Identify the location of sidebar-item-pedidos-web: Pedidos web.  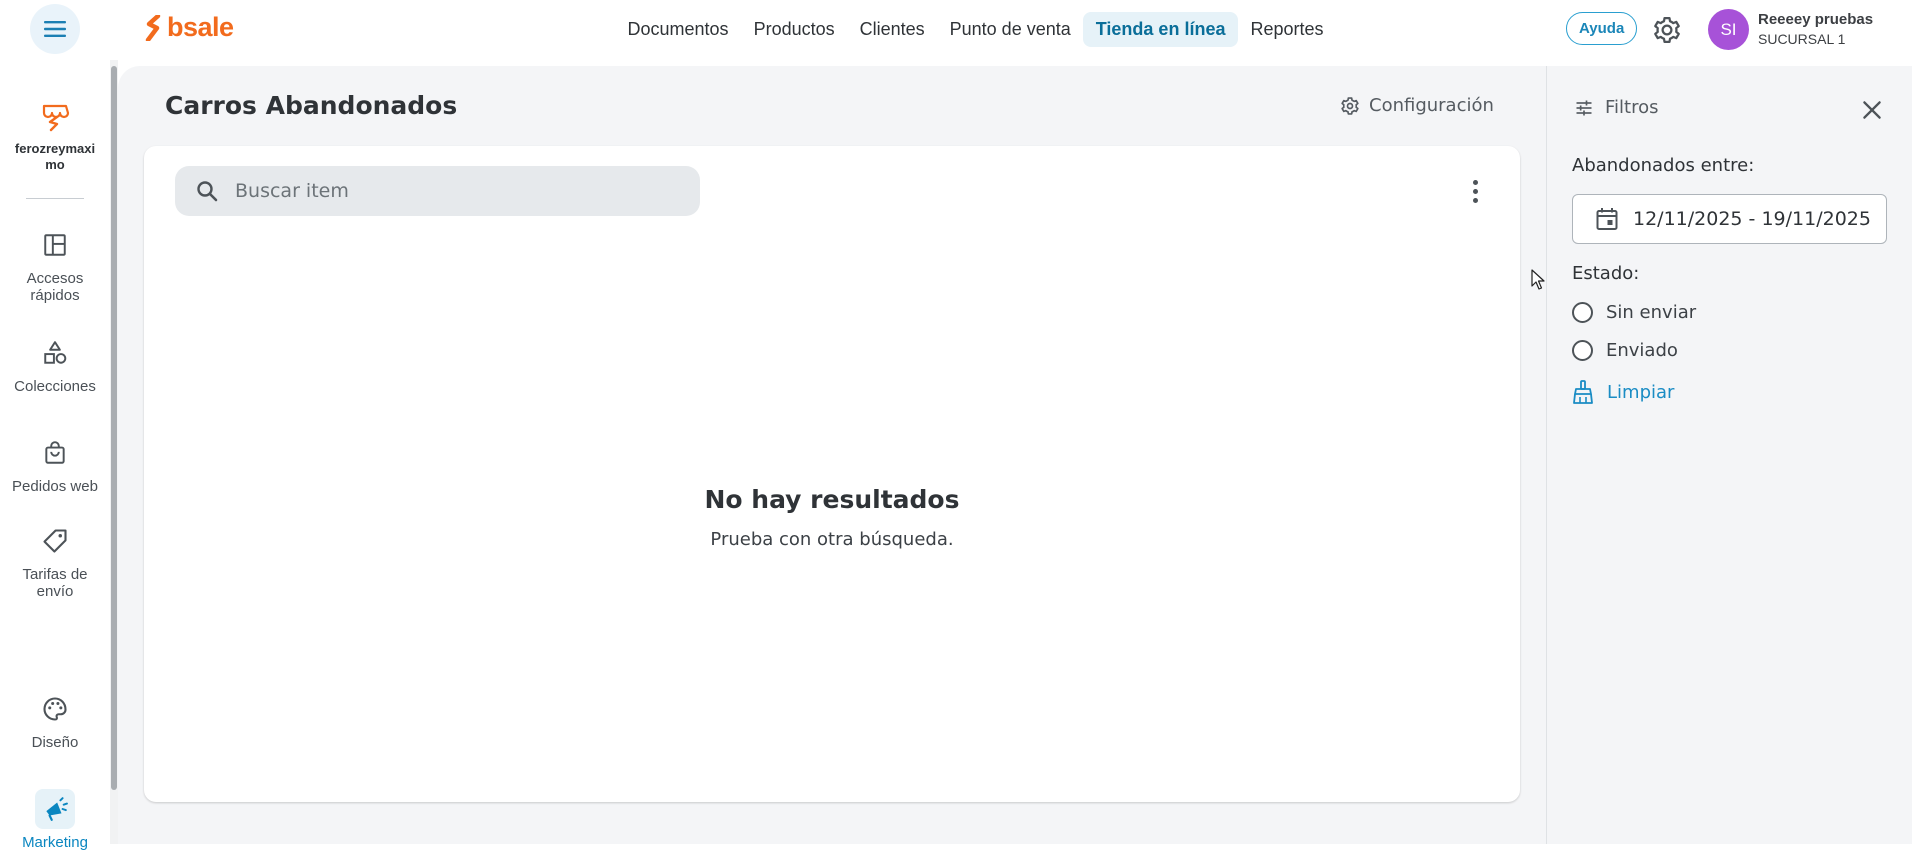
(55, 464).